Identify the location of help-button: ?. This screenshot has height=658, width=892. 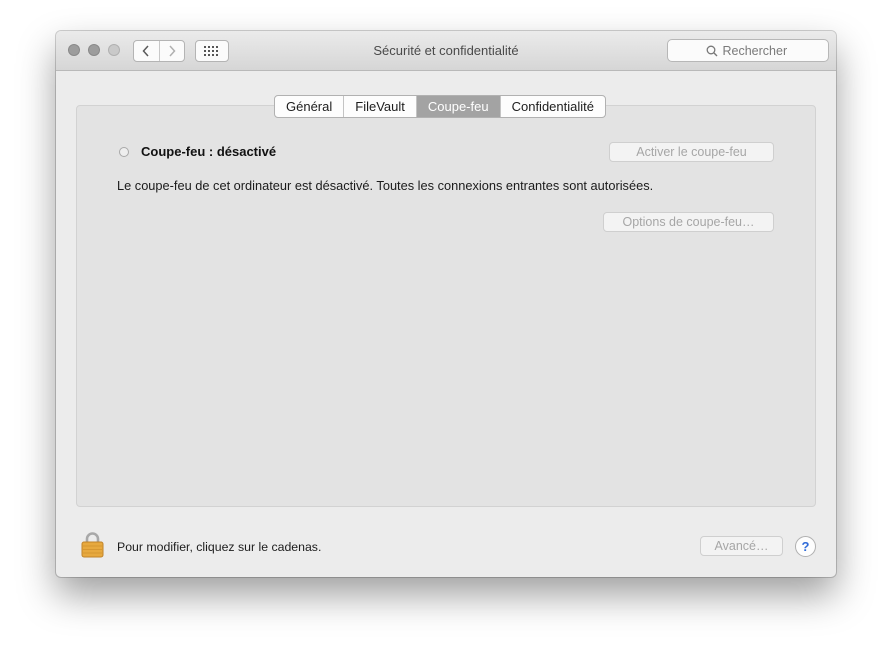
(805, 546).